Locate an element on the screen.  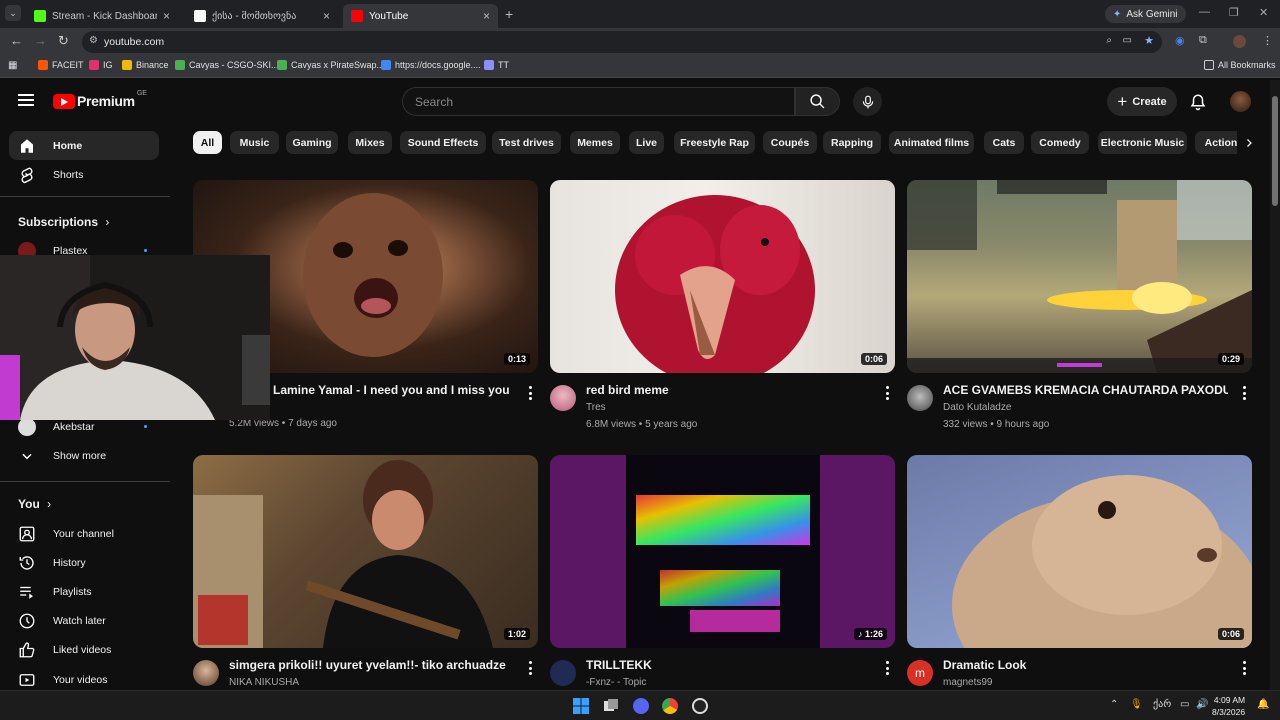
cast-icon: ▭ is located at coordinates (1127, 40).